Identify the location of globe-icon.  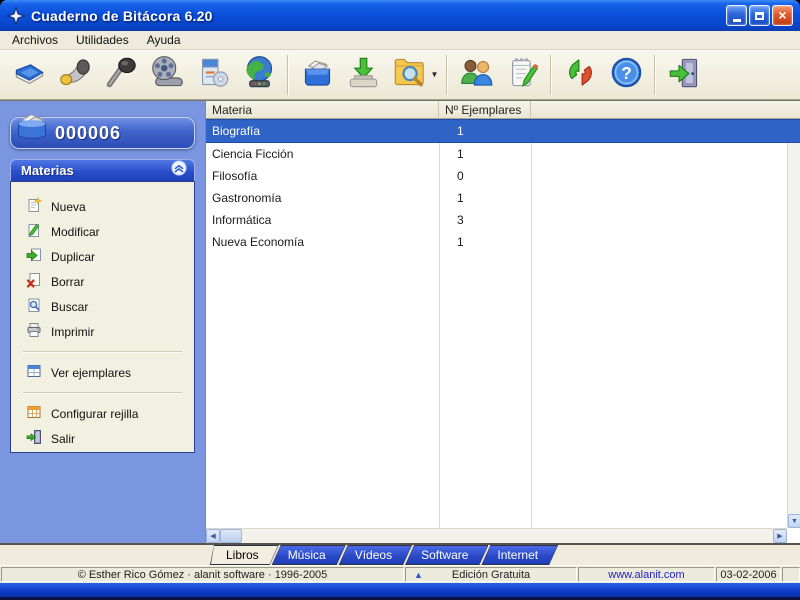
(259, 75).